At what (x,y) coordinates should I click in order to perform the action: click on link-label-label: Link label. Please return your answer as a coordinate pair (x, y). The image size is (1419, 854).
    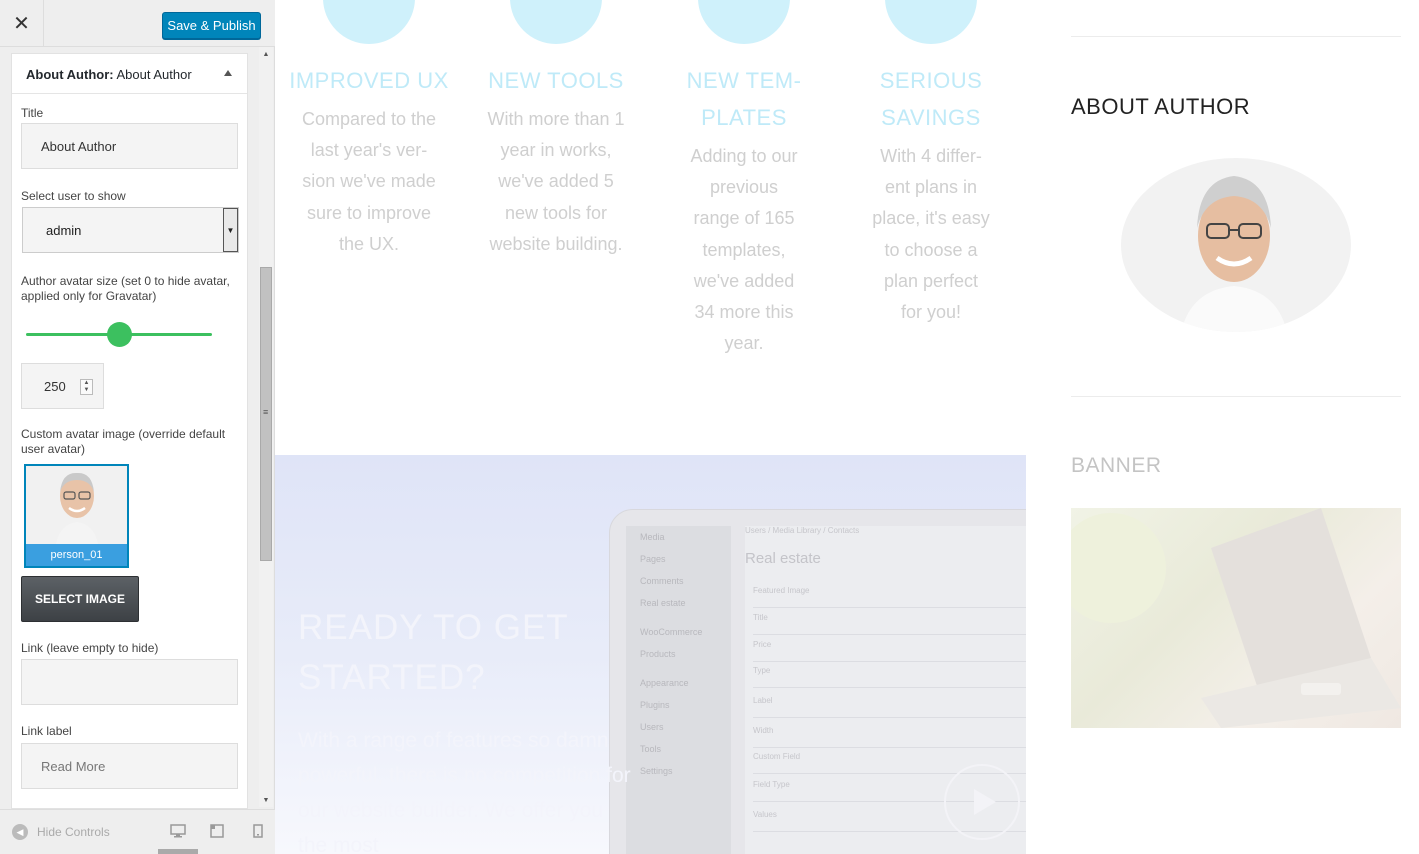
    Looking at the image, I should click on (46, 731).